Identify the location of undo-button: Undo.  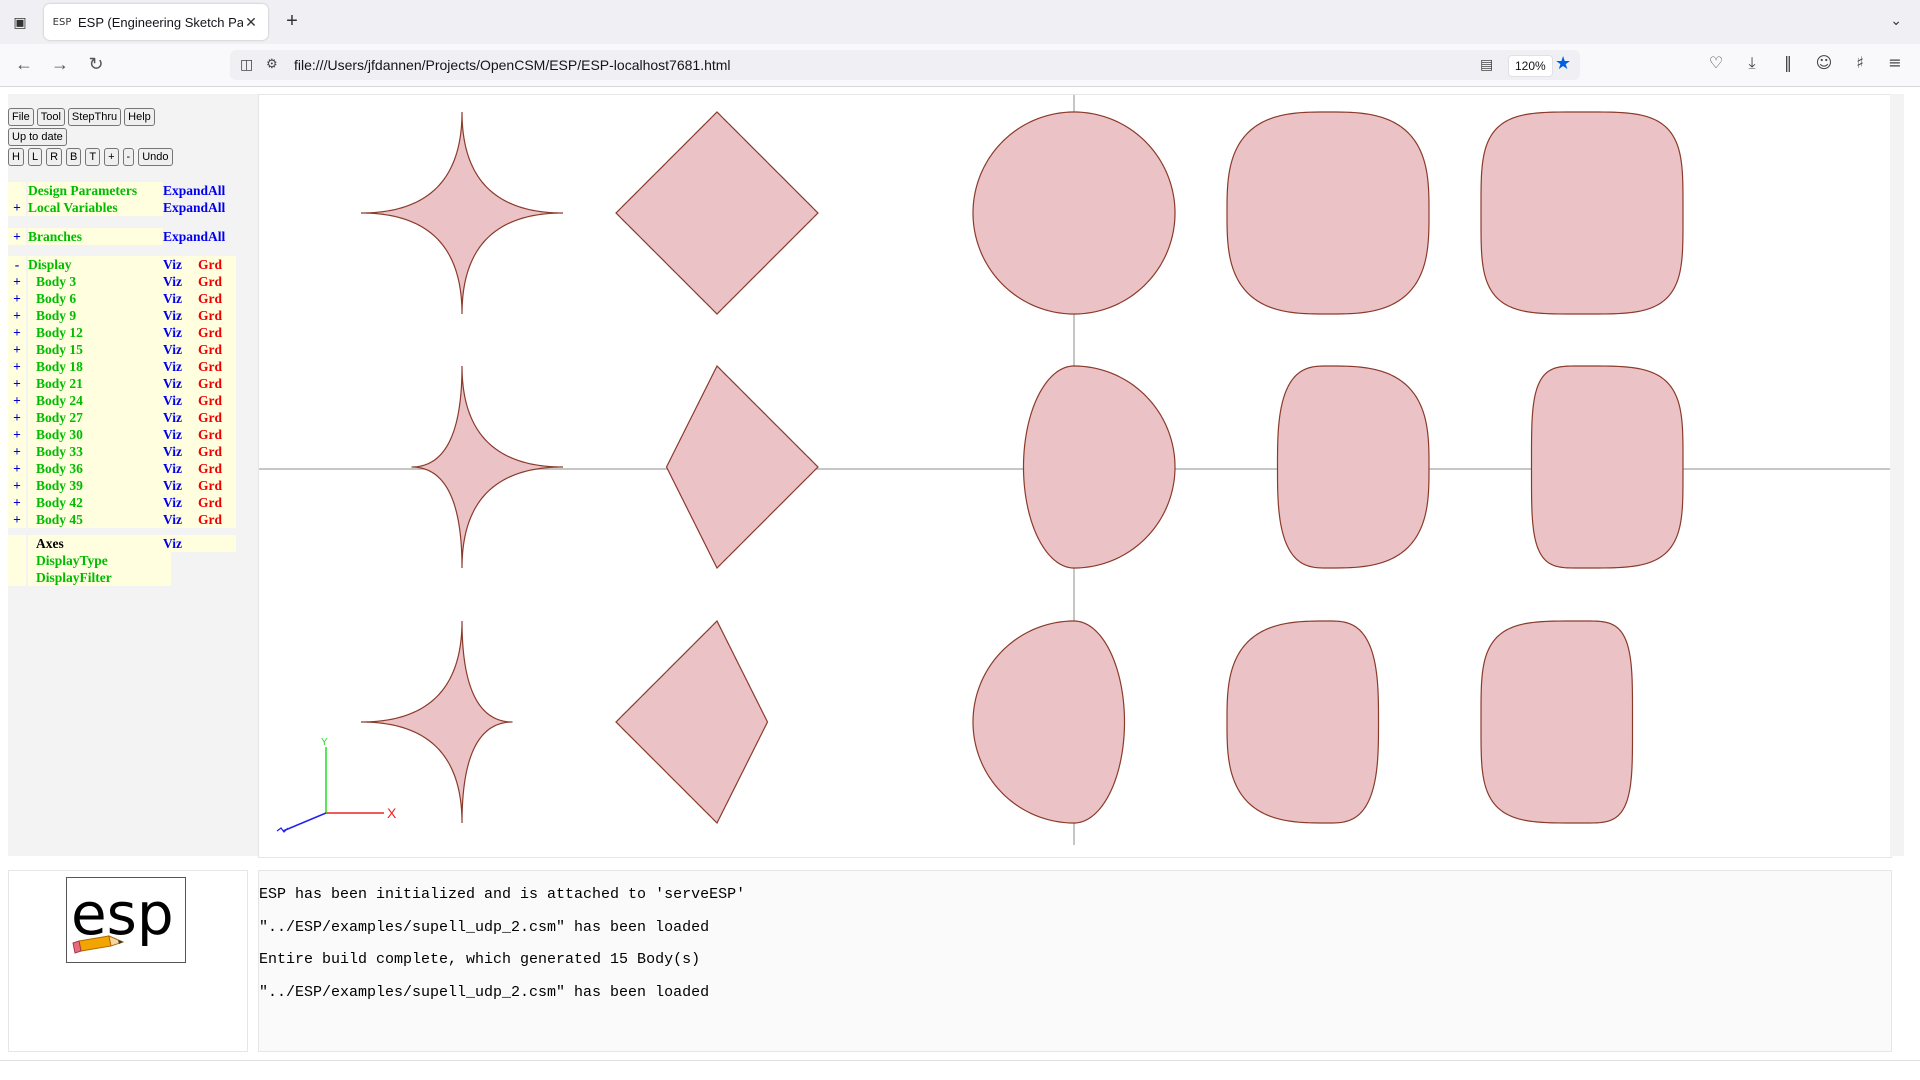
(155, 157).